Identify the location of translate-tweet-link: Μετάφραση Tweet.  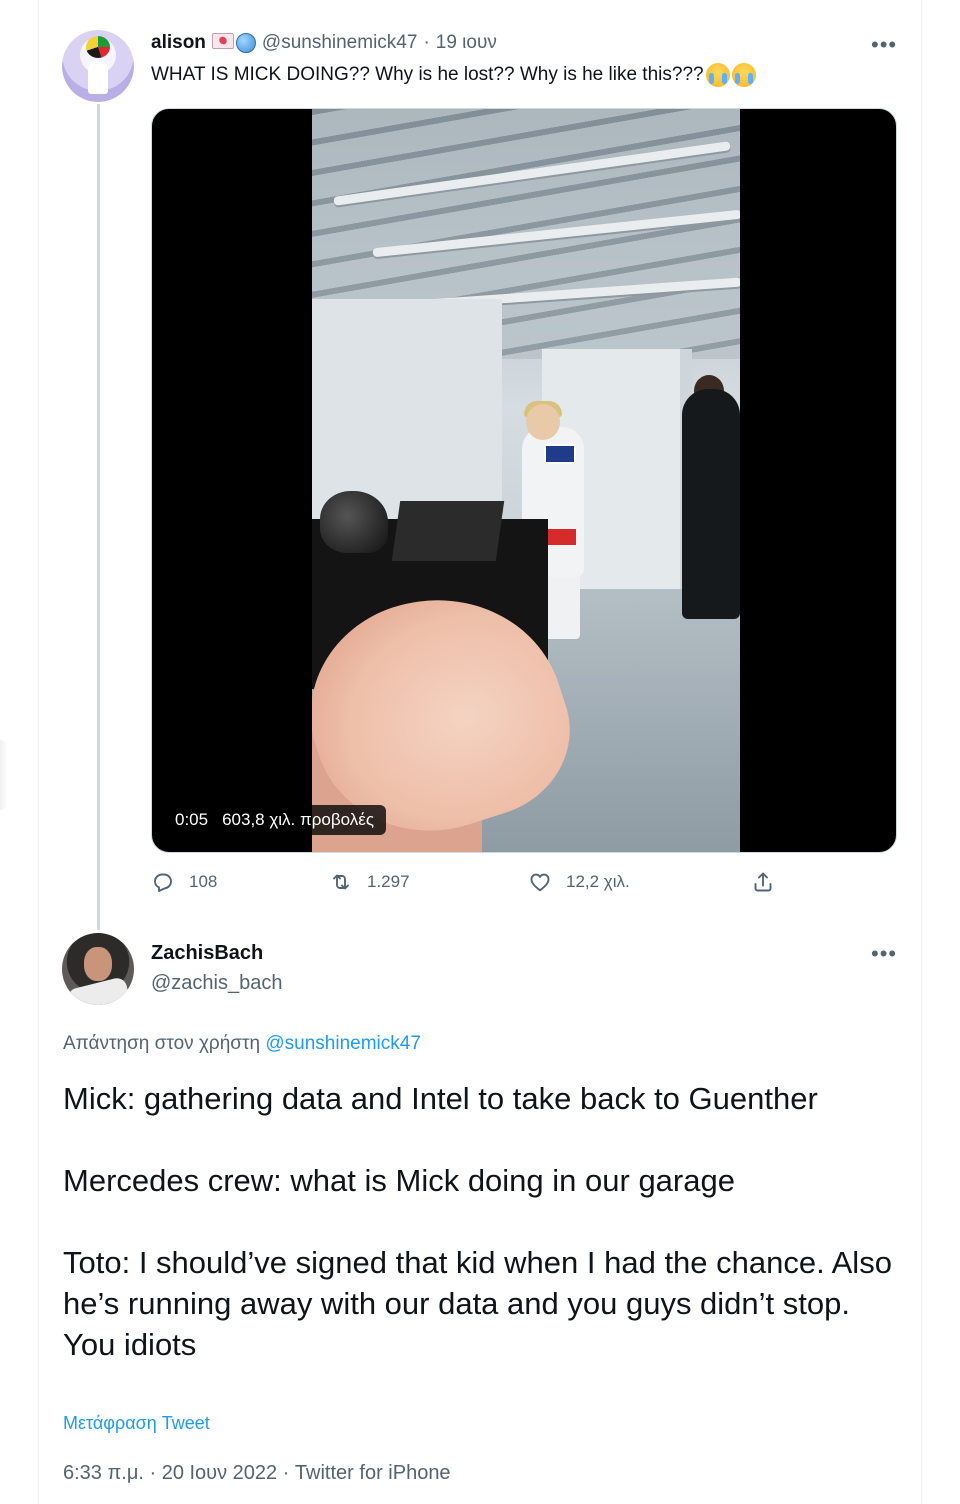
(136, 1423).